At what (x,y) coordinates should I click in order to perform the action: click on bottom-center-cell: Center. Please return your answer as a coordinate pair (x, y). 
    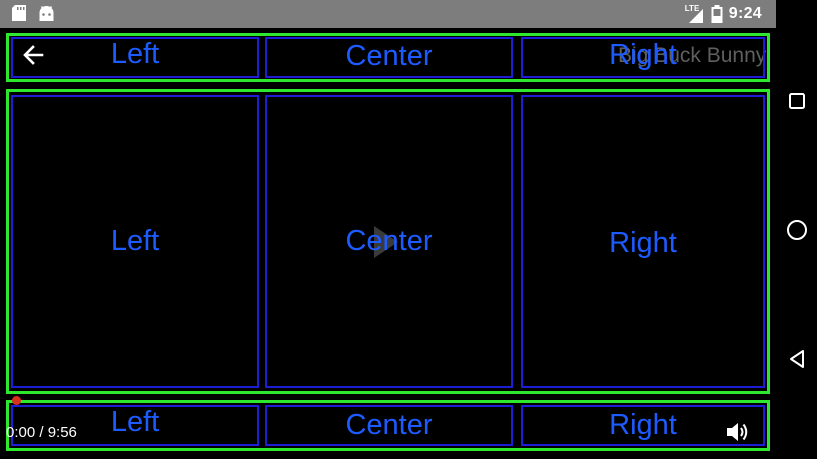
    Looking at the image, I should click on (389, 425).